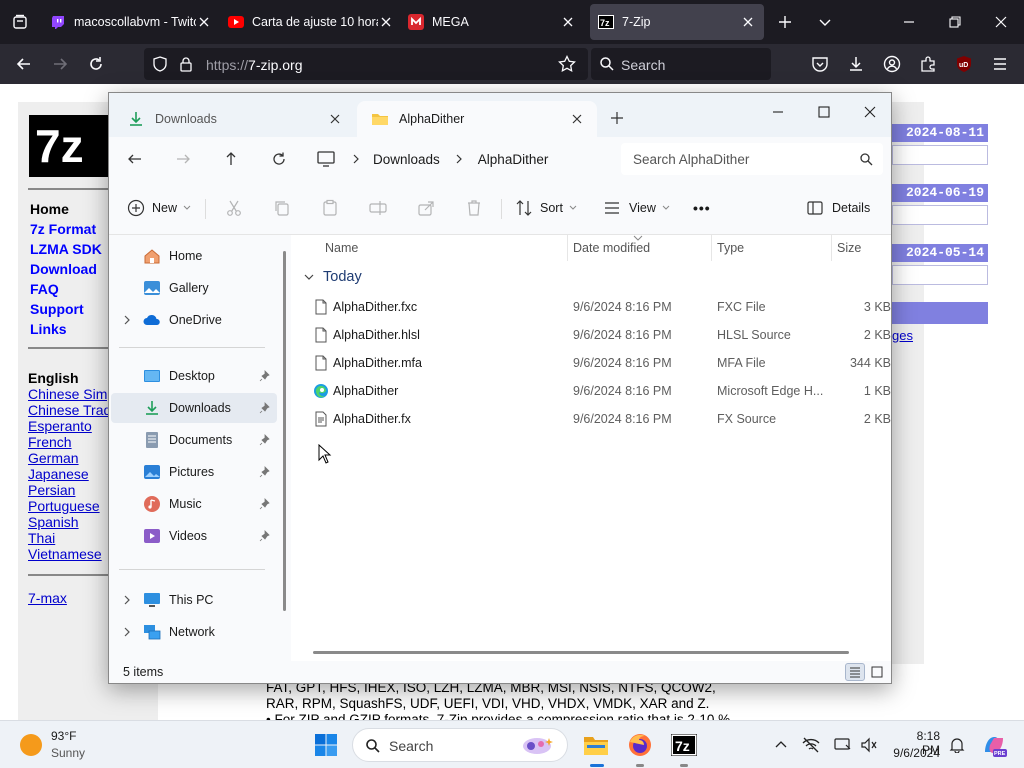  What do you see at coordinates (194, 504) in the screenshot?
I see `nav-music: Music` at bounding box center [194, 504].